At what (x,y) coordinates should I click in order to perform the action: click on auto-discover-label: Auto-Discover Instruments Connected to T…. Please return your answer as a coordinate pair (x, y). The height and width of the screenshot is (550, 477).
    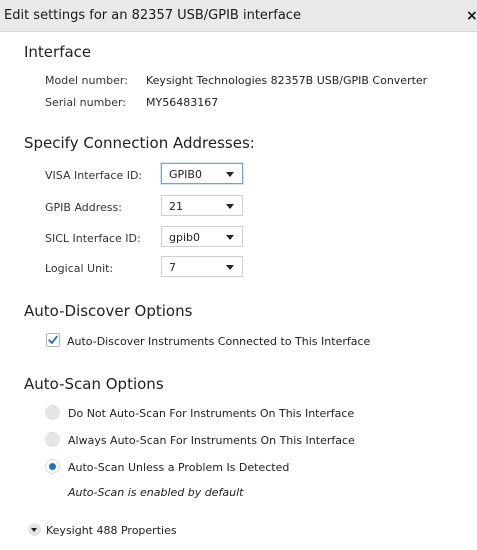
    Looking at the image, I should click on (218, 341).